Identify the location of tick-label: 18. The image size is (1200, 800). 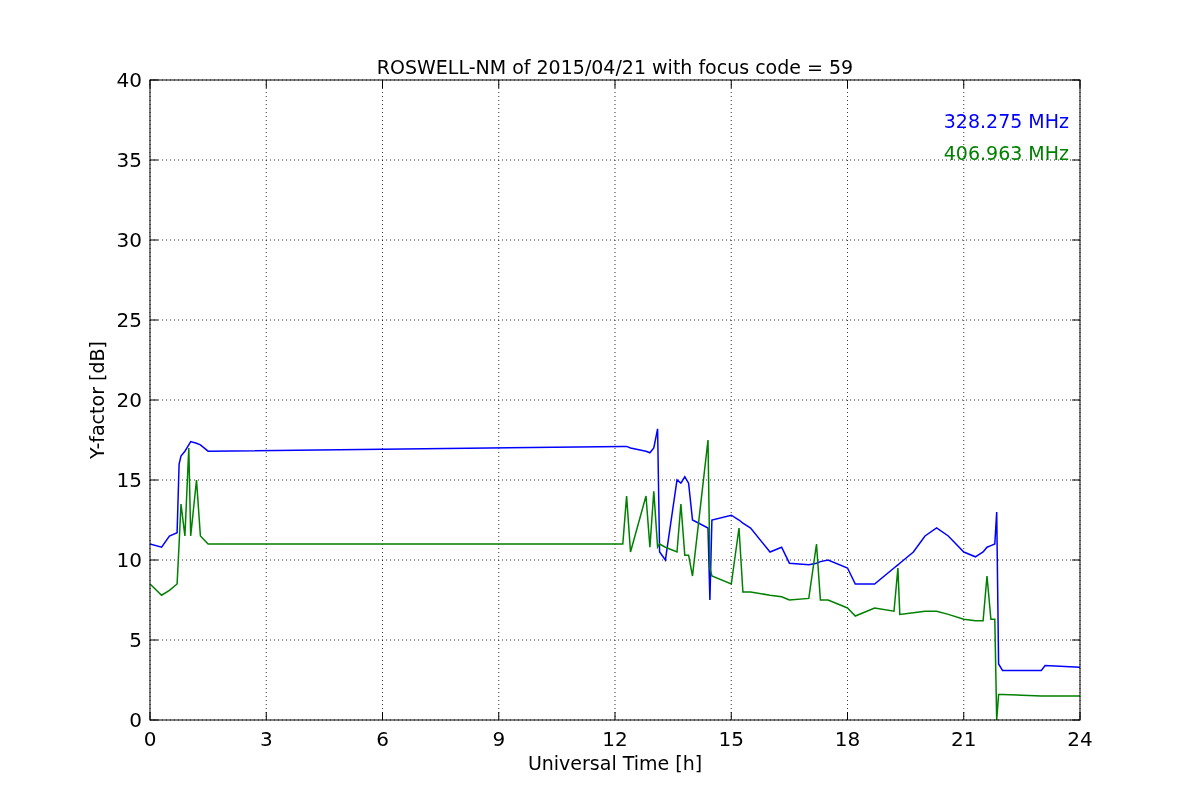
(847, 739).